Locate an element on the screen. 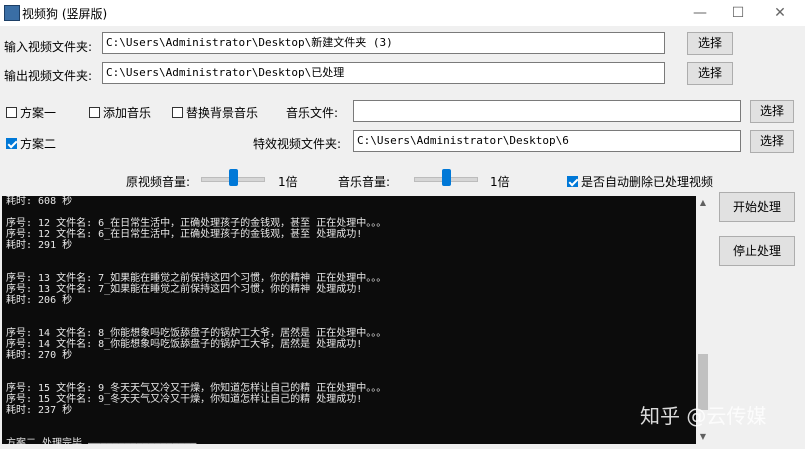 This screenshot has width=805, height=449. plan2-checkbox-box is located at coordinates (11, 143).